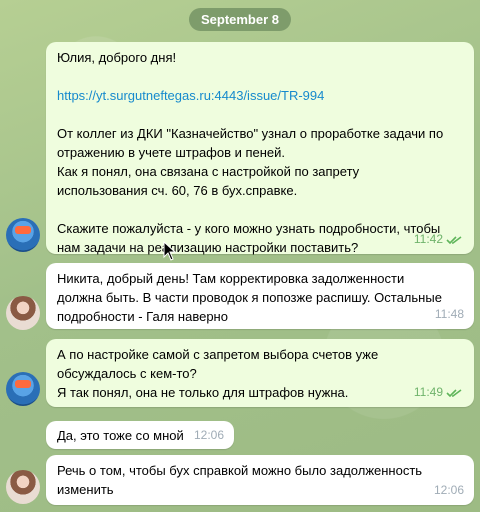 The height and width of the screenshot is (512, 480). I want to click on message-time: 11:49, so click(428, 392).